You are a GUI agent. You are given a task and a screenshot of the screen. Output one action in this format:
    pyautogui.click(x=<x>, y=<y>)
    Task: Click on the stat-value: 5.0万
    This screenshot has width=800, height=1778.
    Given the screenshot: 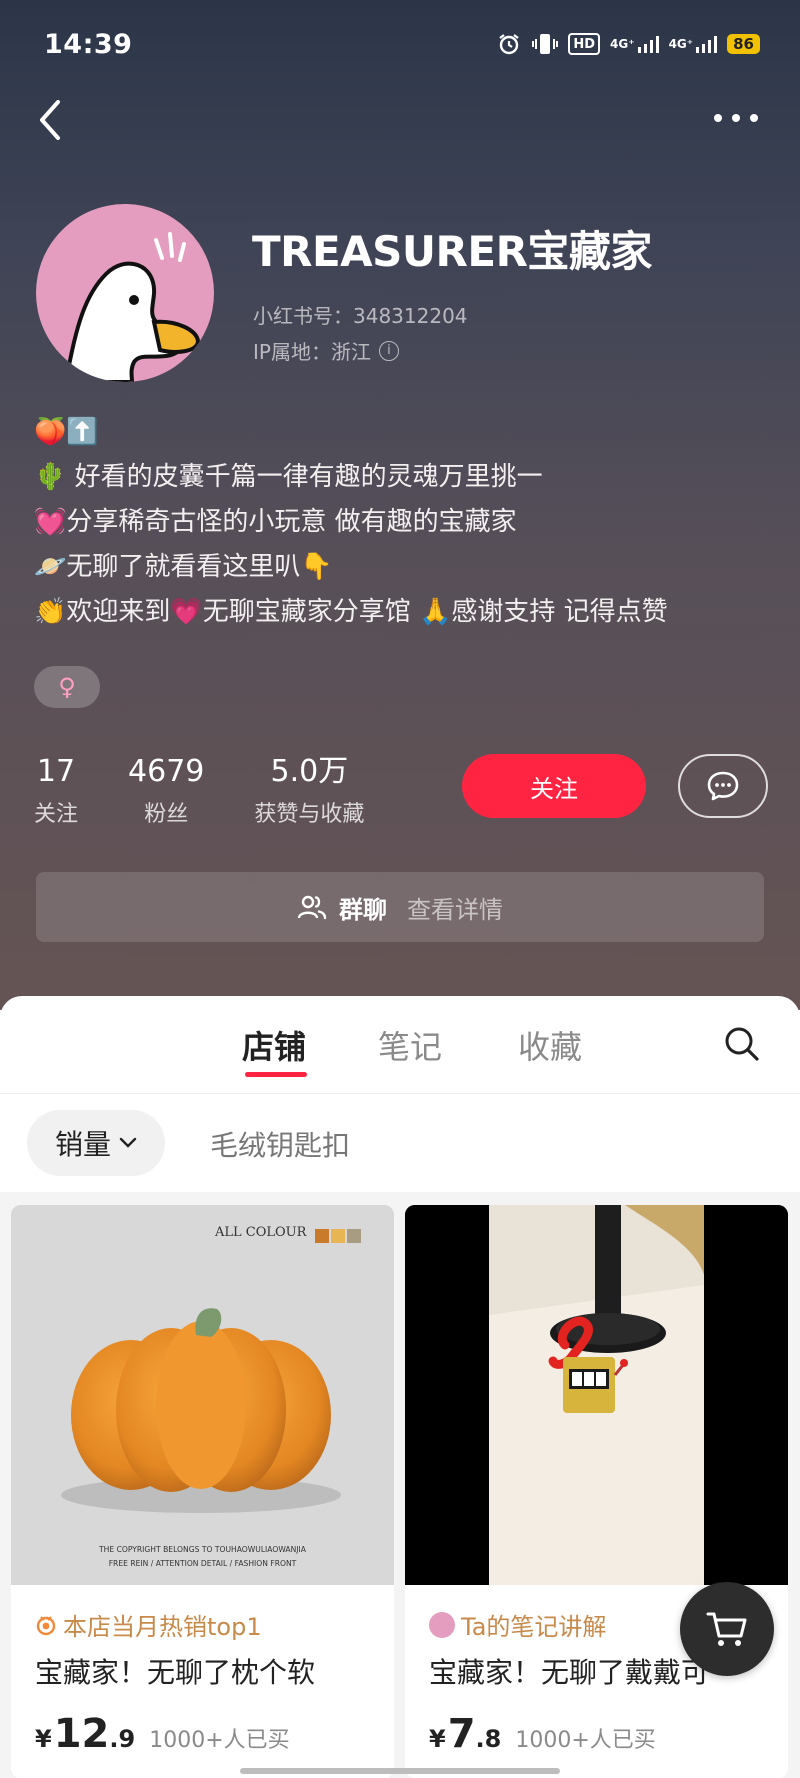 What is the action you would take?
    pyautogui.click(x=309, y=771)
    